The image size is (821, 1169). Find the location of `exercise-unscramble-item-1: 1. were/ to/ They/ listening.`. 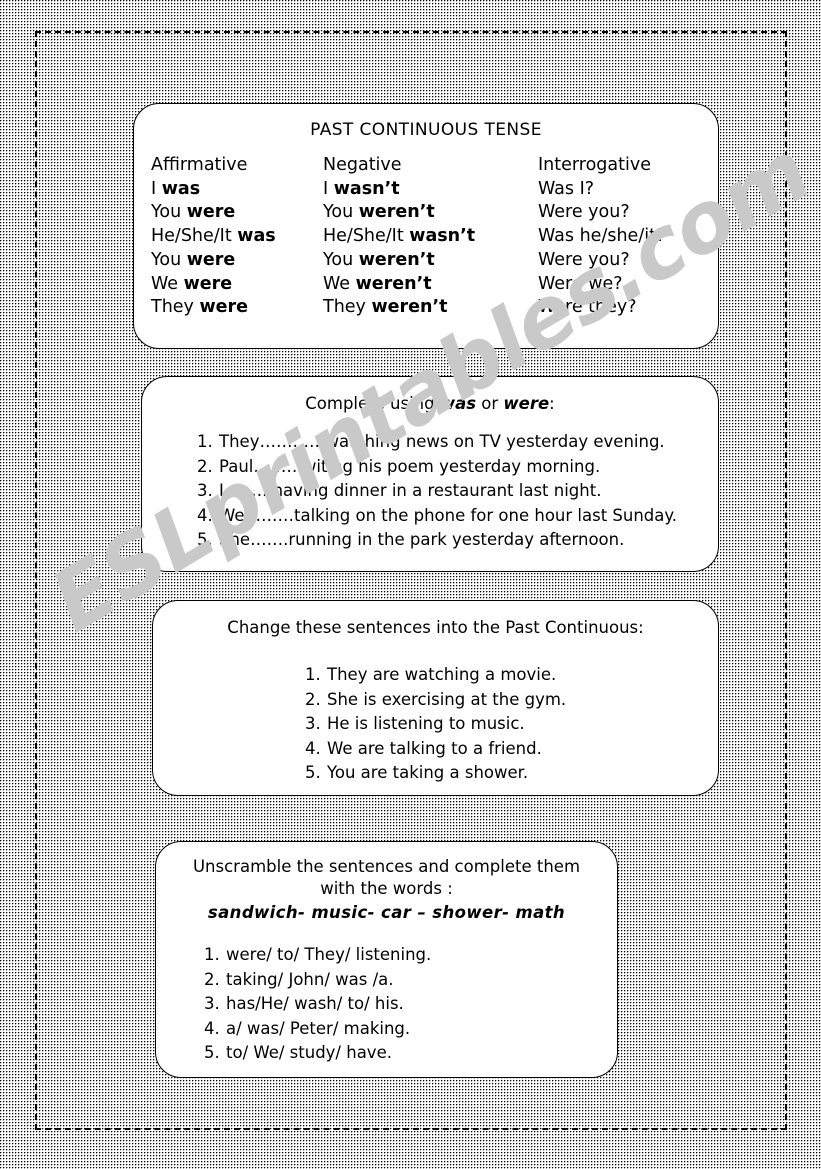

exercise-unscramble-item-1: 1. were/ to/ They/ listening. is located at coordinates (410, 955).